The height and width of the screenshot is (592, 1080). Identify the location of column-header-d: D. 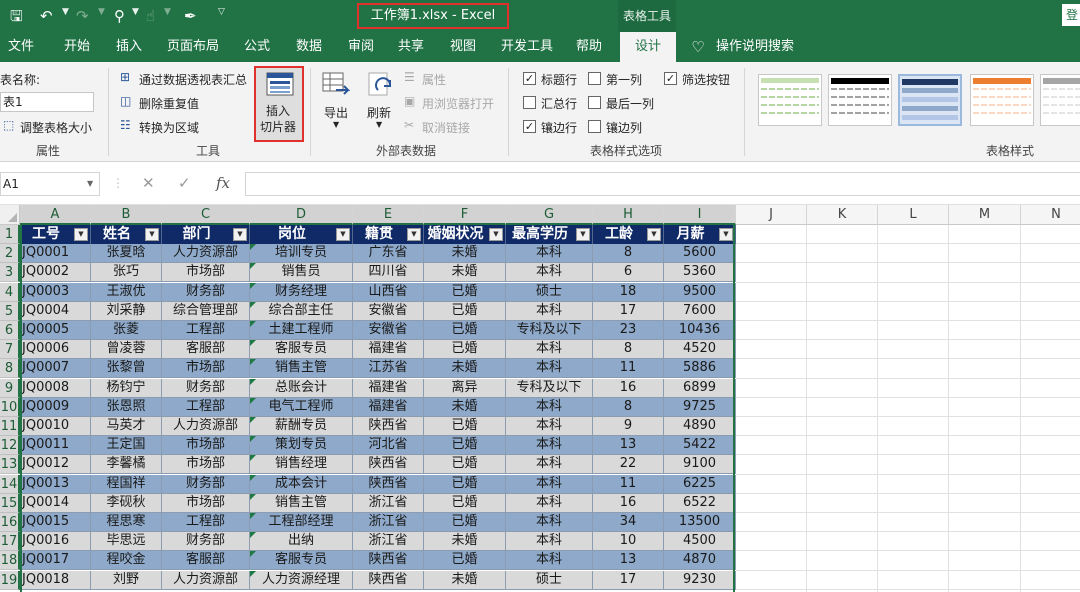
(301, 215).